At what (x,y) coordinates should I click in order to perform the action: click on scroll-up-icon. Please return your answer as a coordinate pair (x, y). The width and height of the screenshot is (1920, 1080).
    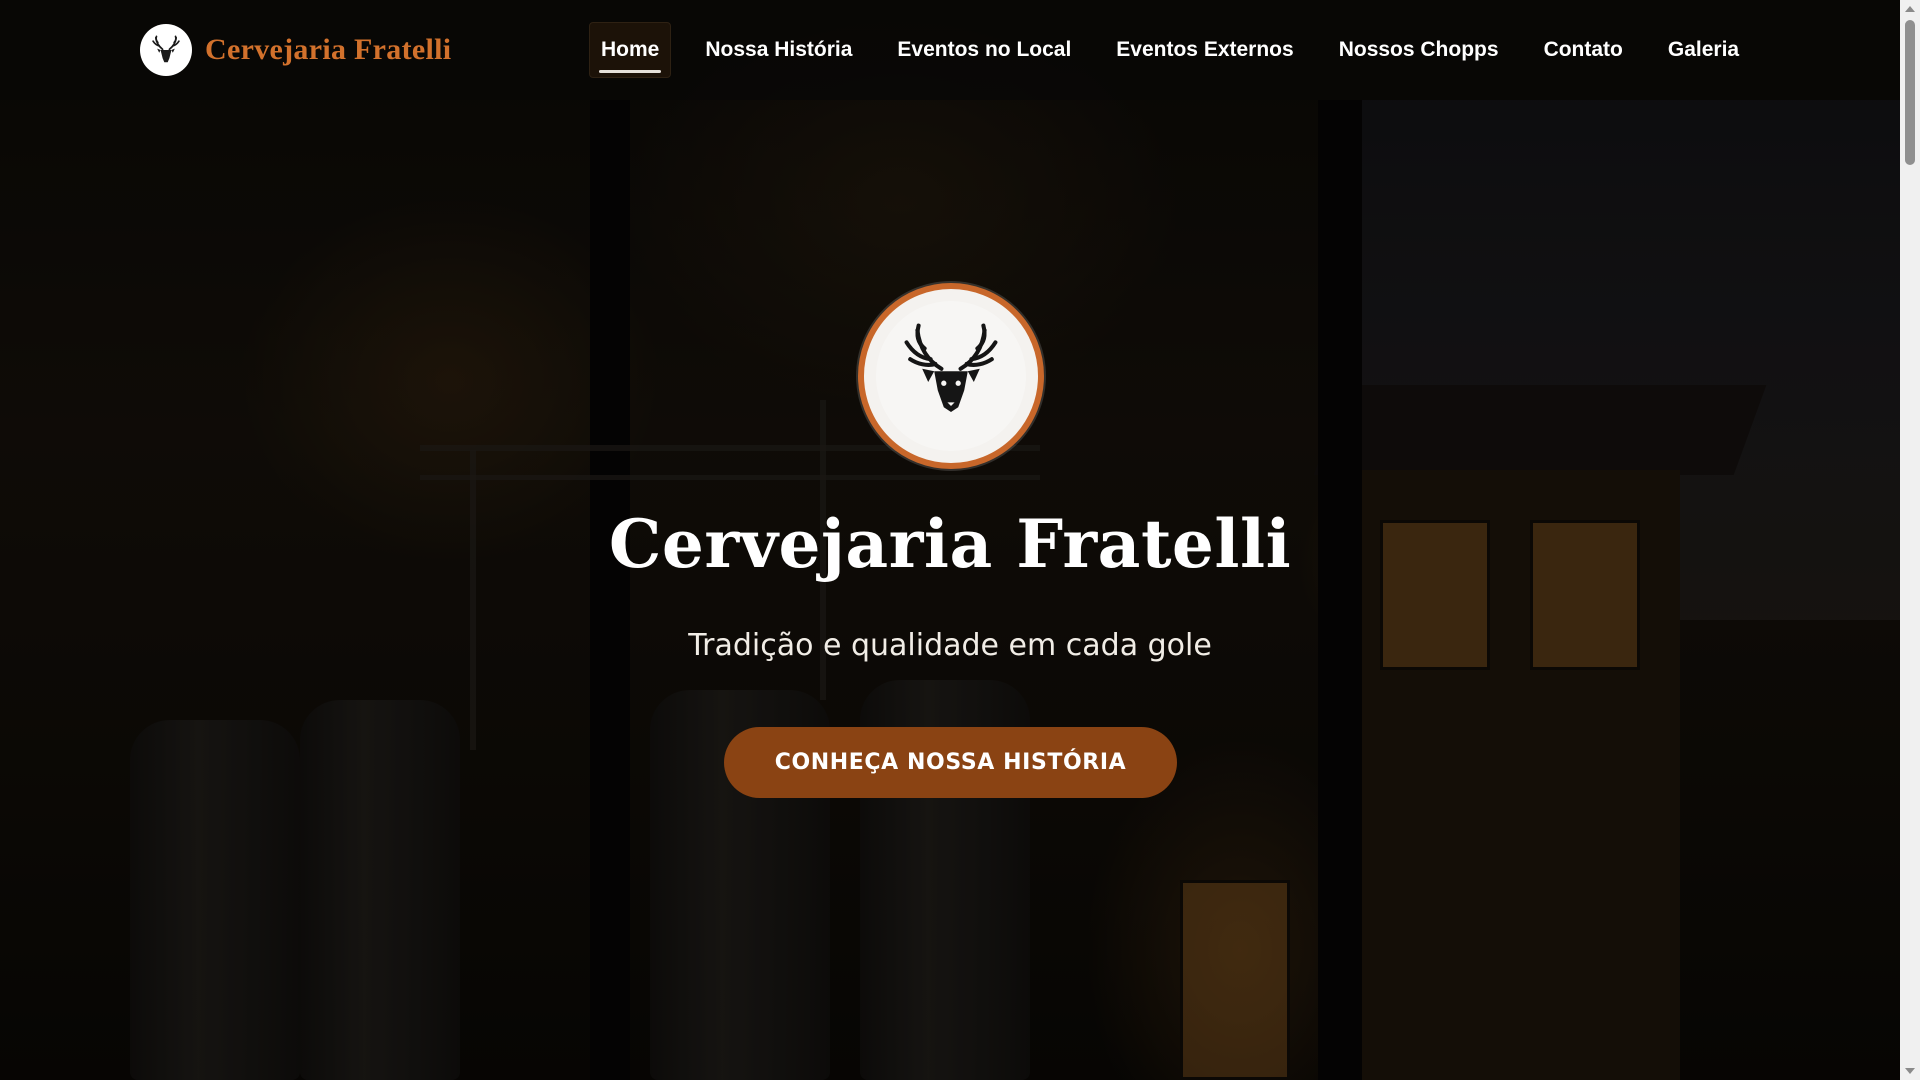
    Looking at the image, I should click on (1910, 9).